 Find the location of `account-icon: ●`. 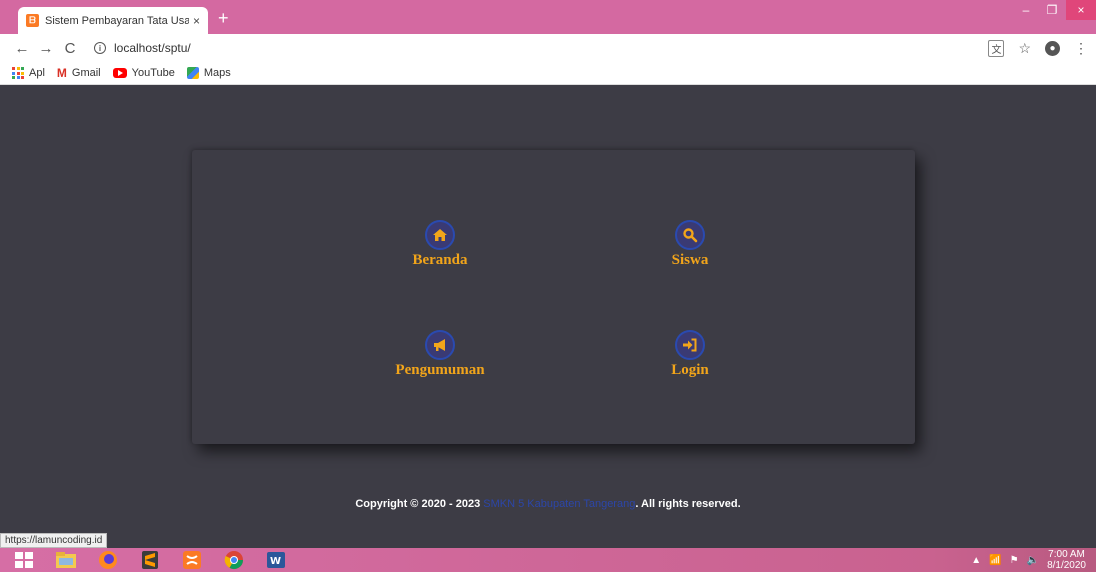

account-icon: ● is located at coordinates (1052, 48).